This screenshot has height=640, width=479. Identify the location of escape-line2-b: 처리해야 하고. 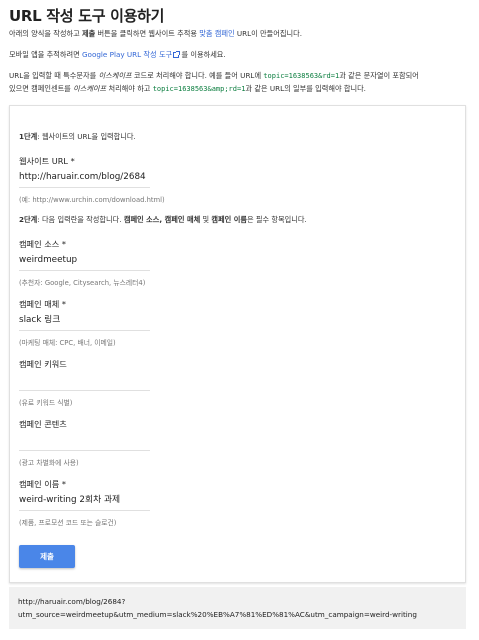
(129, 88).